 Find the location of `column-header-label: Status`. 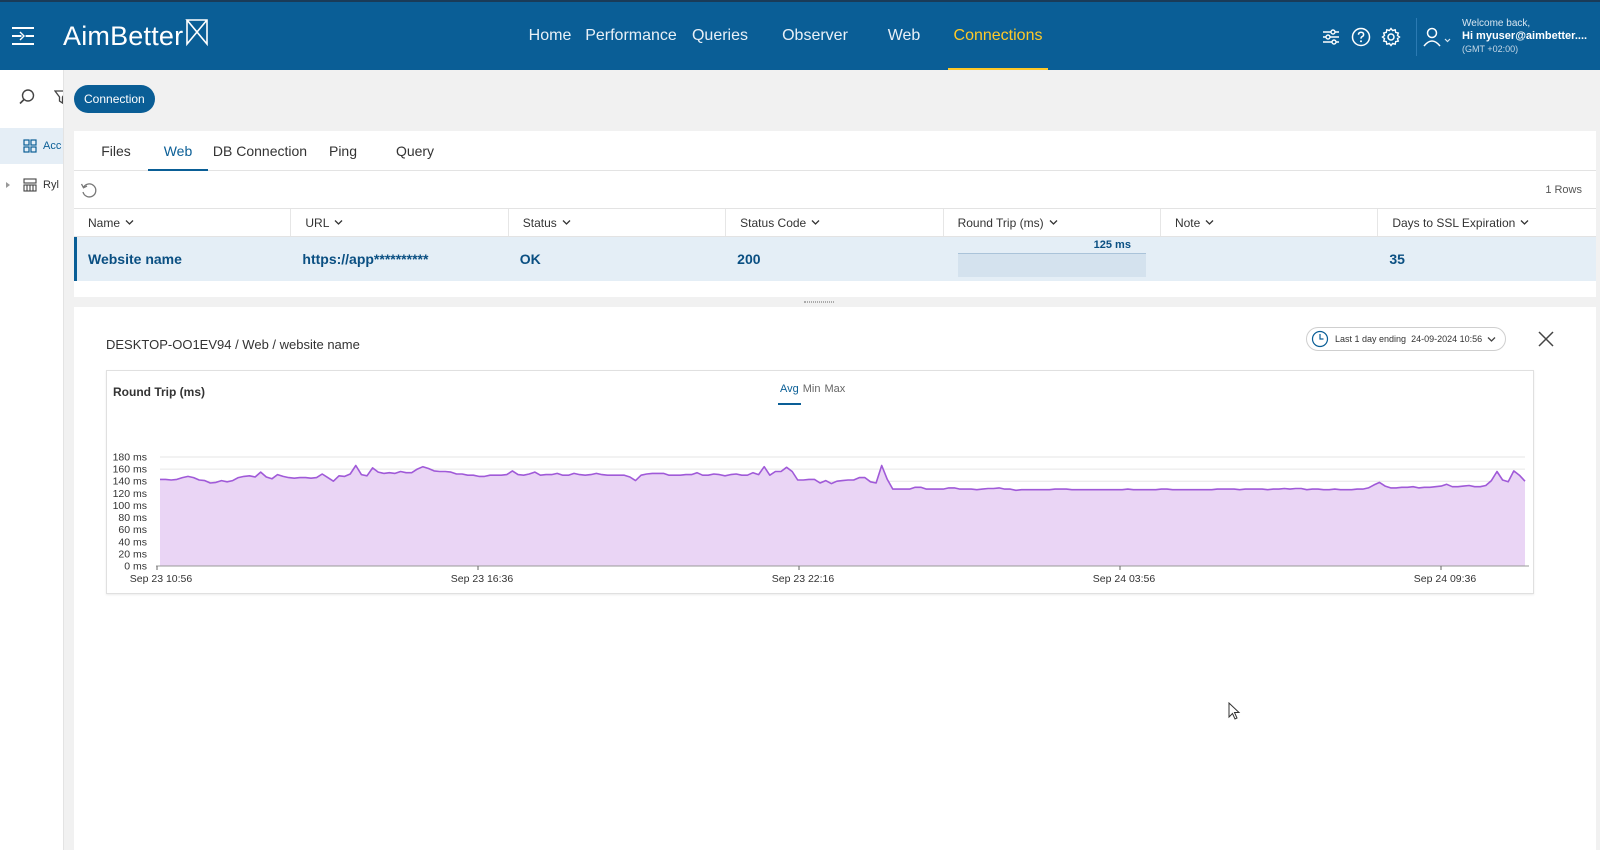

column-header-label: Status is located at coordinates (539, 222).